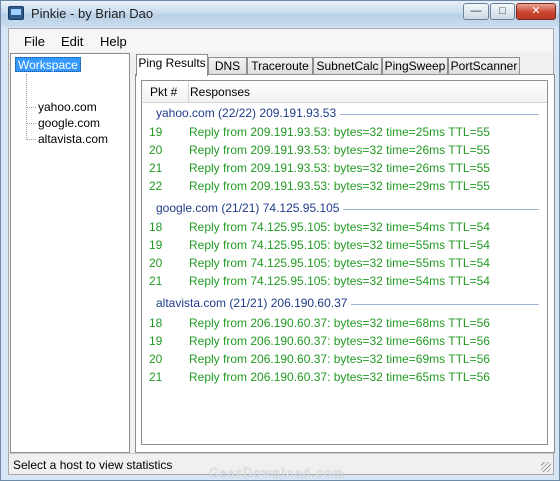 The width and height of the screenshot is (560, 481). I want to click on tree-item-google: google.com, so click(69, 123).